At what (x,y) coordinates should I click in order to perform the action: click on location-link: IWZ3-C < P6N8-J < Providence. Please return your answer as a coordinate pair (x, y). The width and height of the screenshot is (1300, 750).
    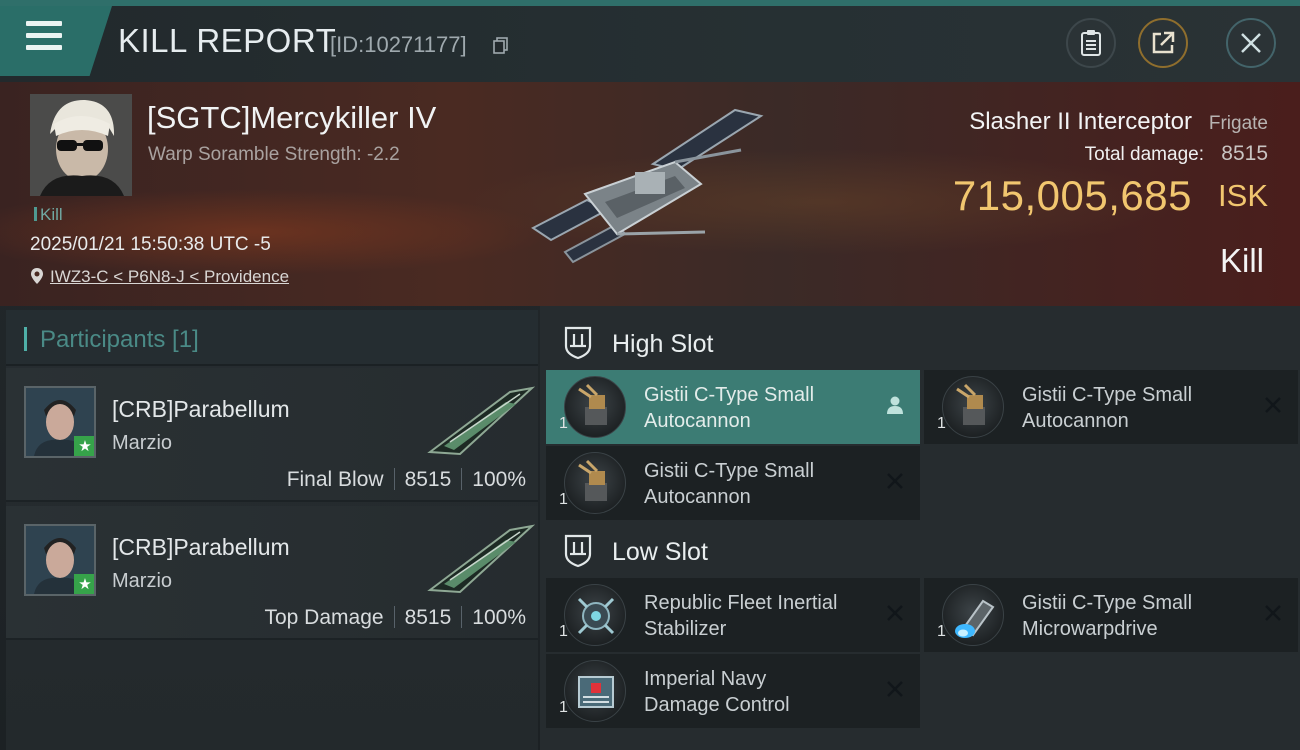
    Looking at the image, I should click on (169, 276).